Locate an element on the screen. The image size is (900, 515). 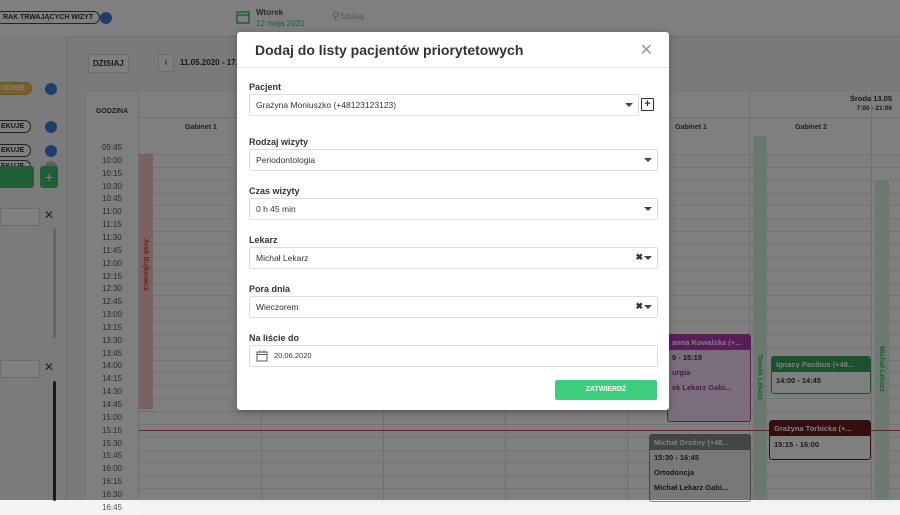
onlist-label: Na liście do is located at coordinates (274, 338).